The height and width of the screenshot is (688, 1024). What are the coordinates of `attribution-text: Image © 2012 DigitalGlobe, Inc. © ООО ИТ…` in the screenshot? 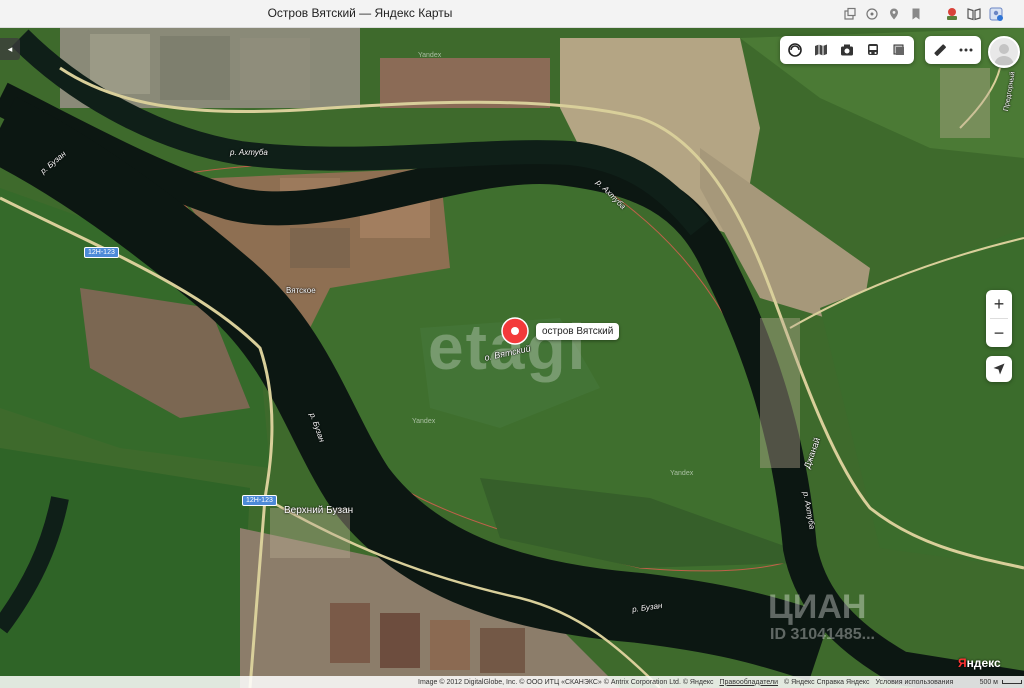 It's located at (566, 682).